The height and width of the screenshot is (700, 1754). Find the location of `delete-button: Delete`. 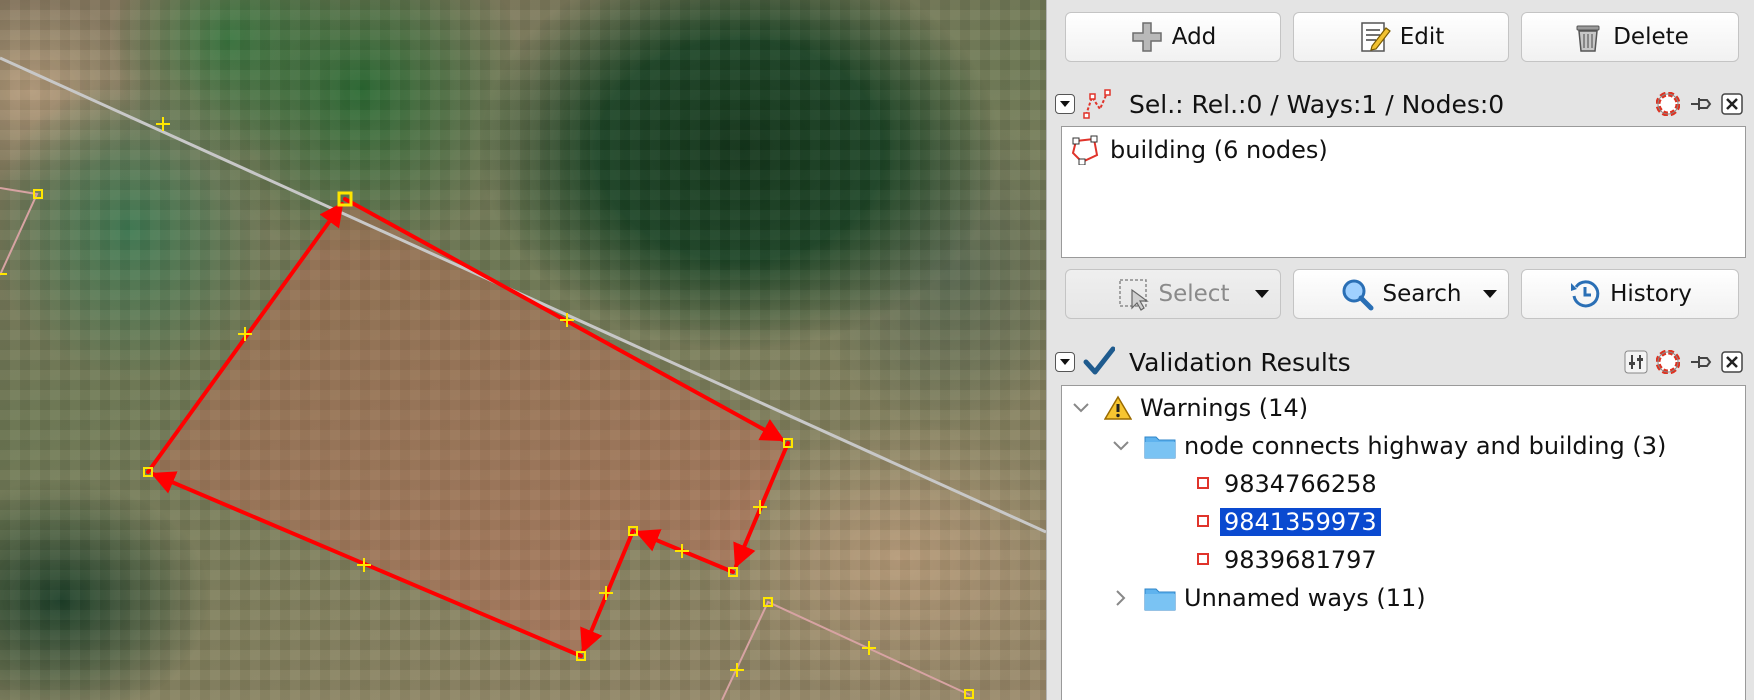

delete-button: Delete is located at coordinates (1630, 37).